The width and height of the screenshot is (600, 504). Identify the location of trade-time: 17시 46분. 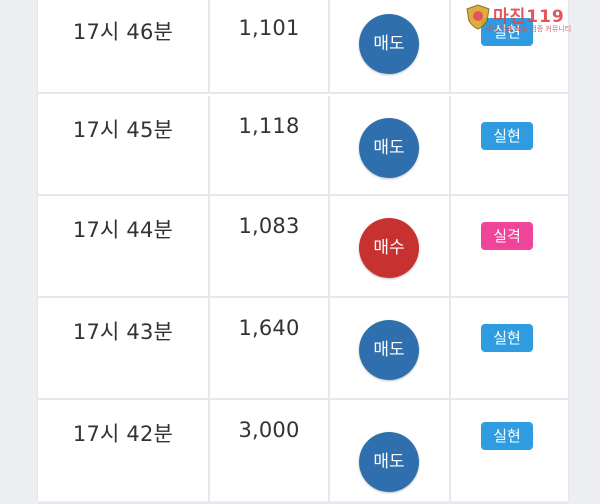
(123, 32).